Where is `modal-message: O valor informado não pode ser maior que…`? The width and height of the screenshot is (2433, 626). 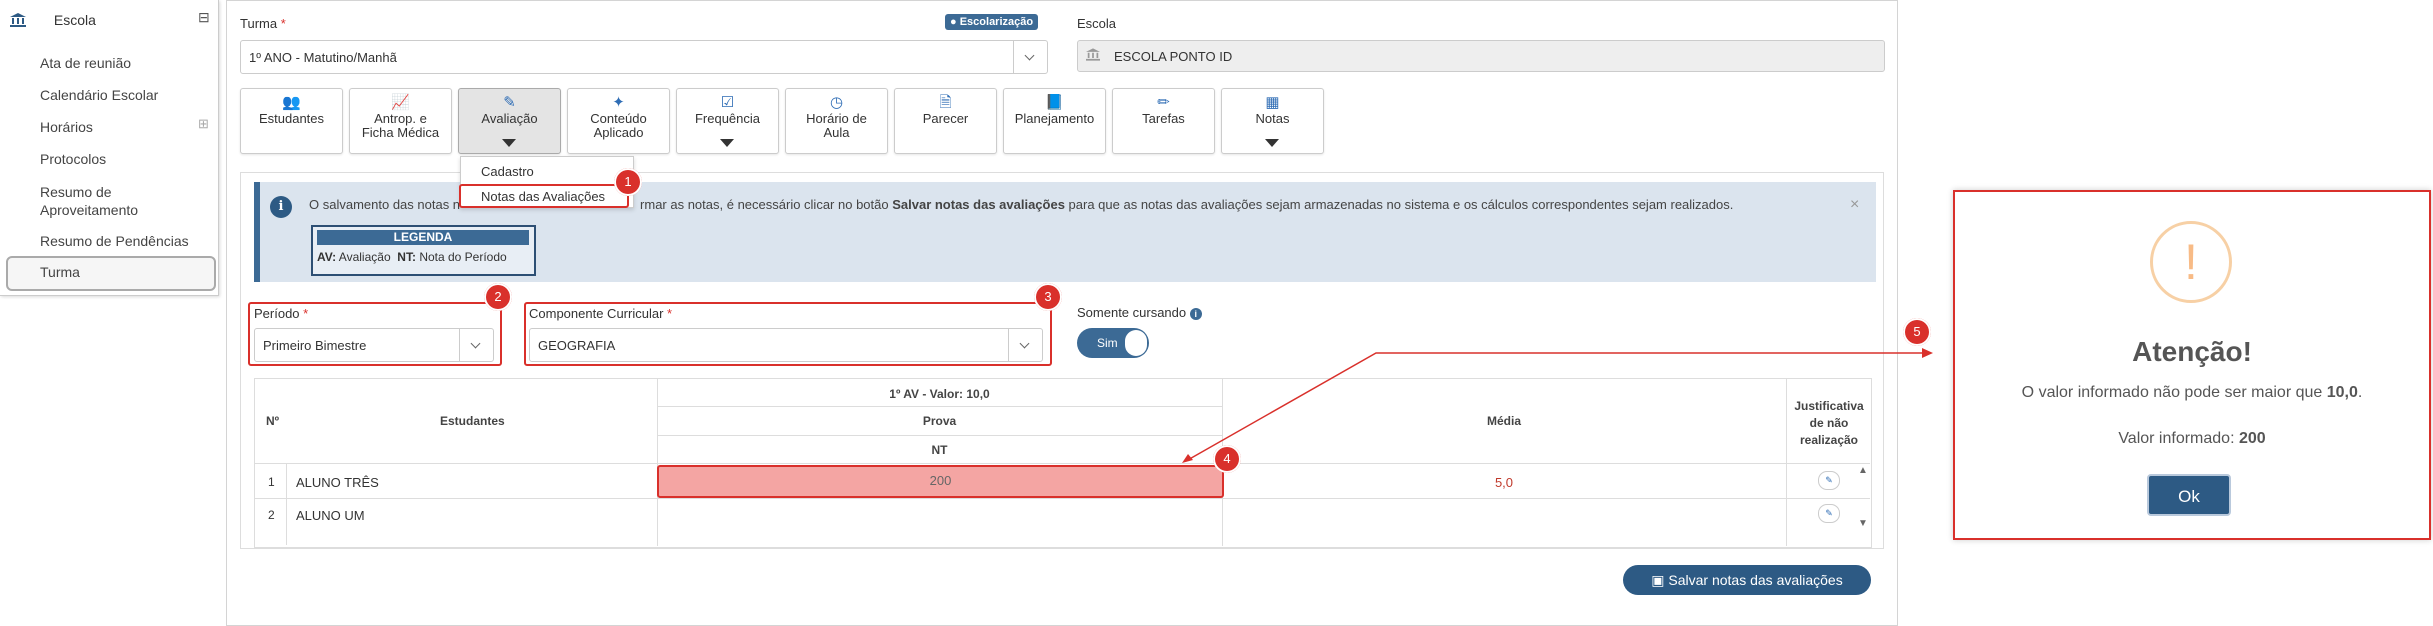 modal-message: O valor informado não pode ser maior que… is located at coordinates (2192, 392).